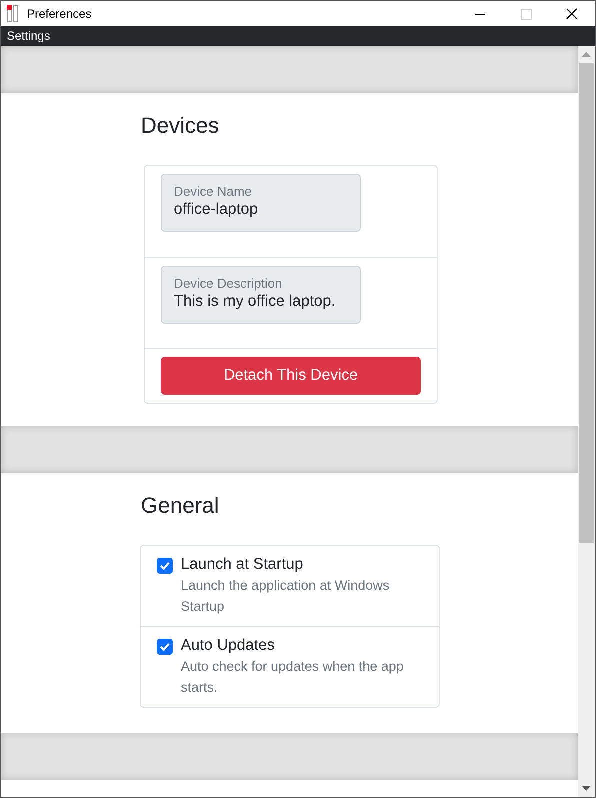 This screenshot has width=596, height=798. Describe the element at coordinates (586, 54) in the screenshot. I see `scroll-up-icon` at that location.